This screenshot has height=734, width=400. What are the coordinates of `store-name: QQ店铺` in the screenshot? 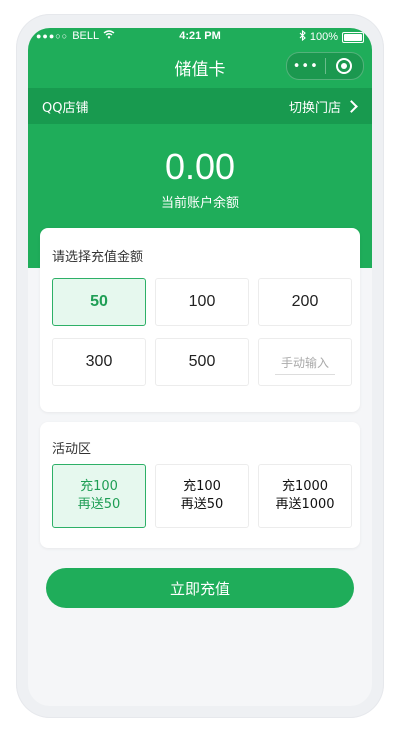 It's located at (65, 108).